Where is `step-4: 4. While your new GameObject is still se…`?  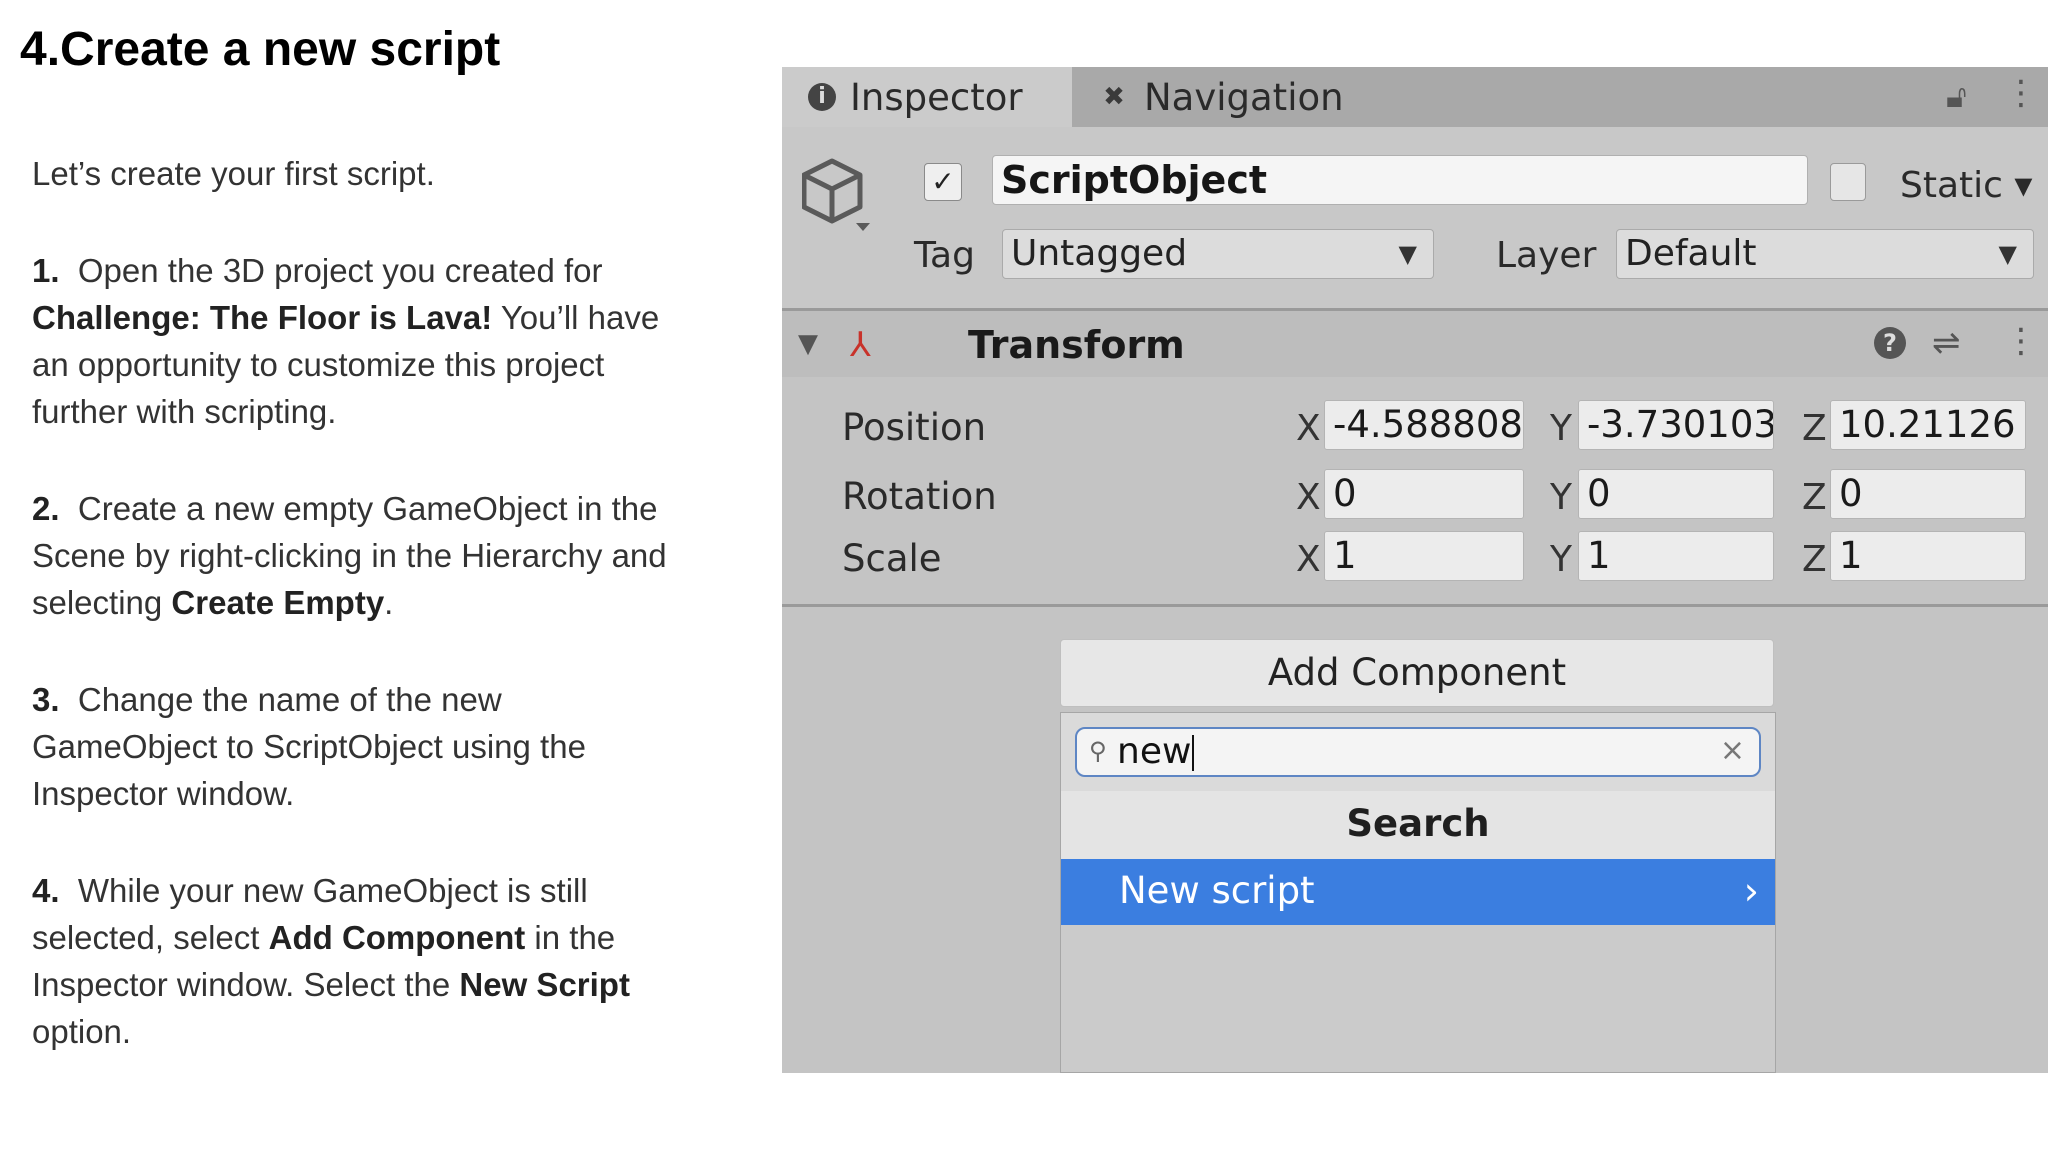 step-4: 4. While your new GameObject is still se… is located at coordinates (357, 961).